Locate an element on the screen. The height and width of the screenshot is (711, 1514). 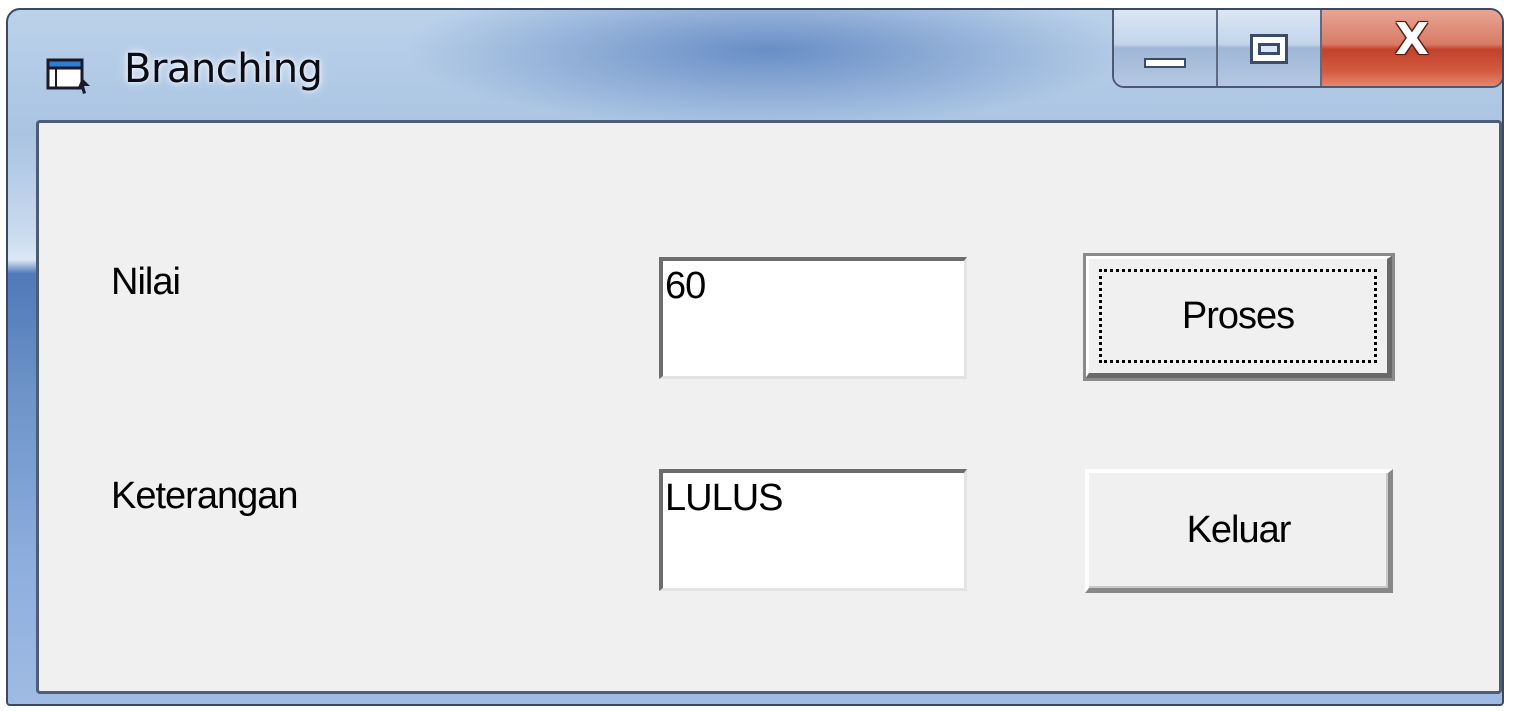
proses-button-label: Proses is located at coordinates (1238, 315).